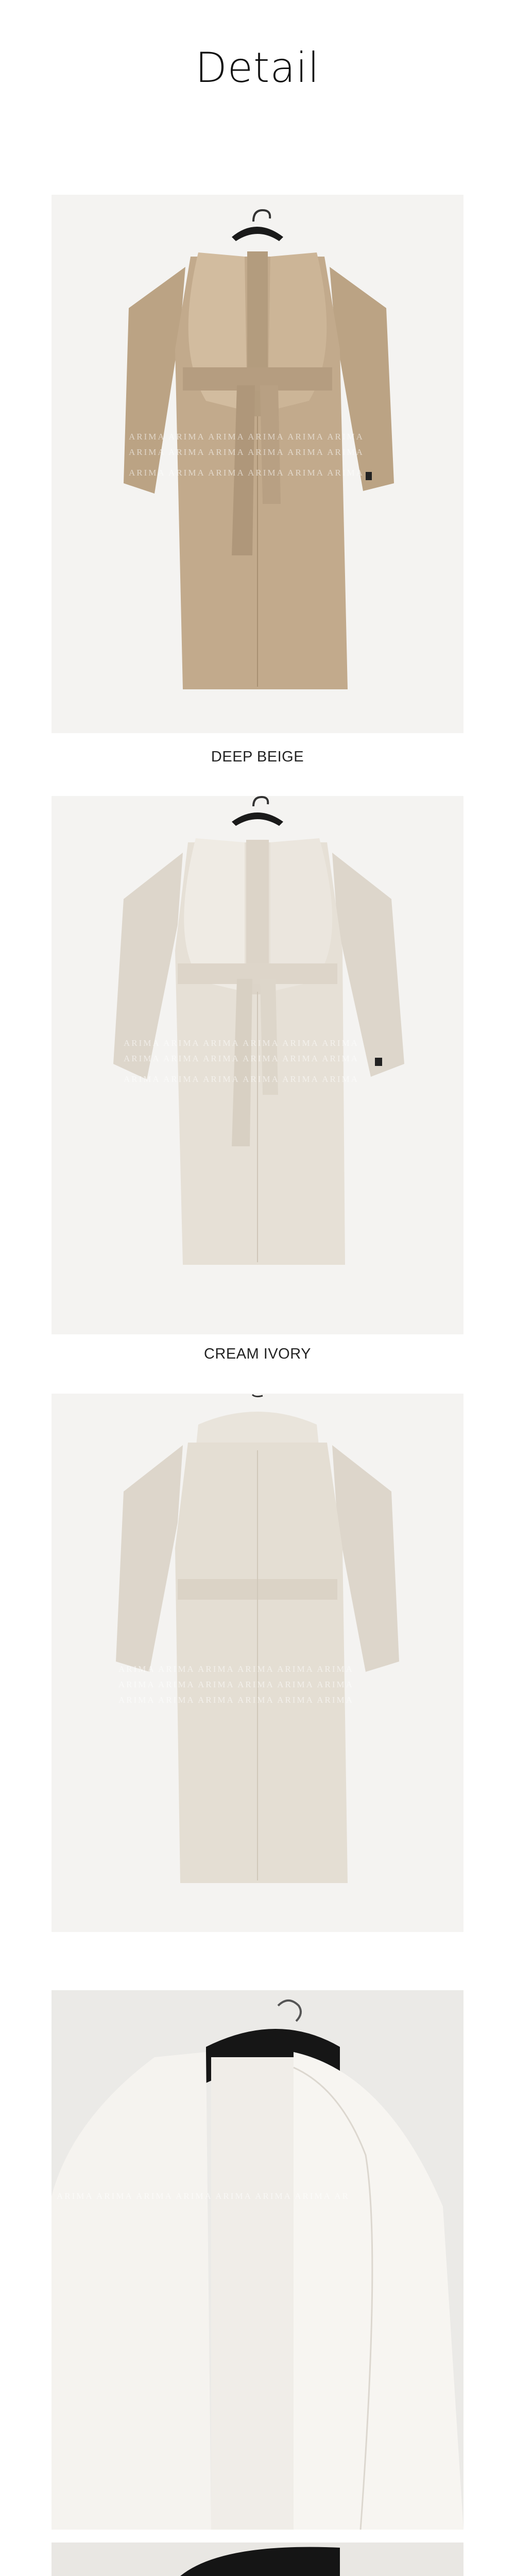 The width and height of the screenshot is (515, 2576). Describe the element at coordinates (257, 68) in the screenshot. I see `page-title: Detail` at that location.